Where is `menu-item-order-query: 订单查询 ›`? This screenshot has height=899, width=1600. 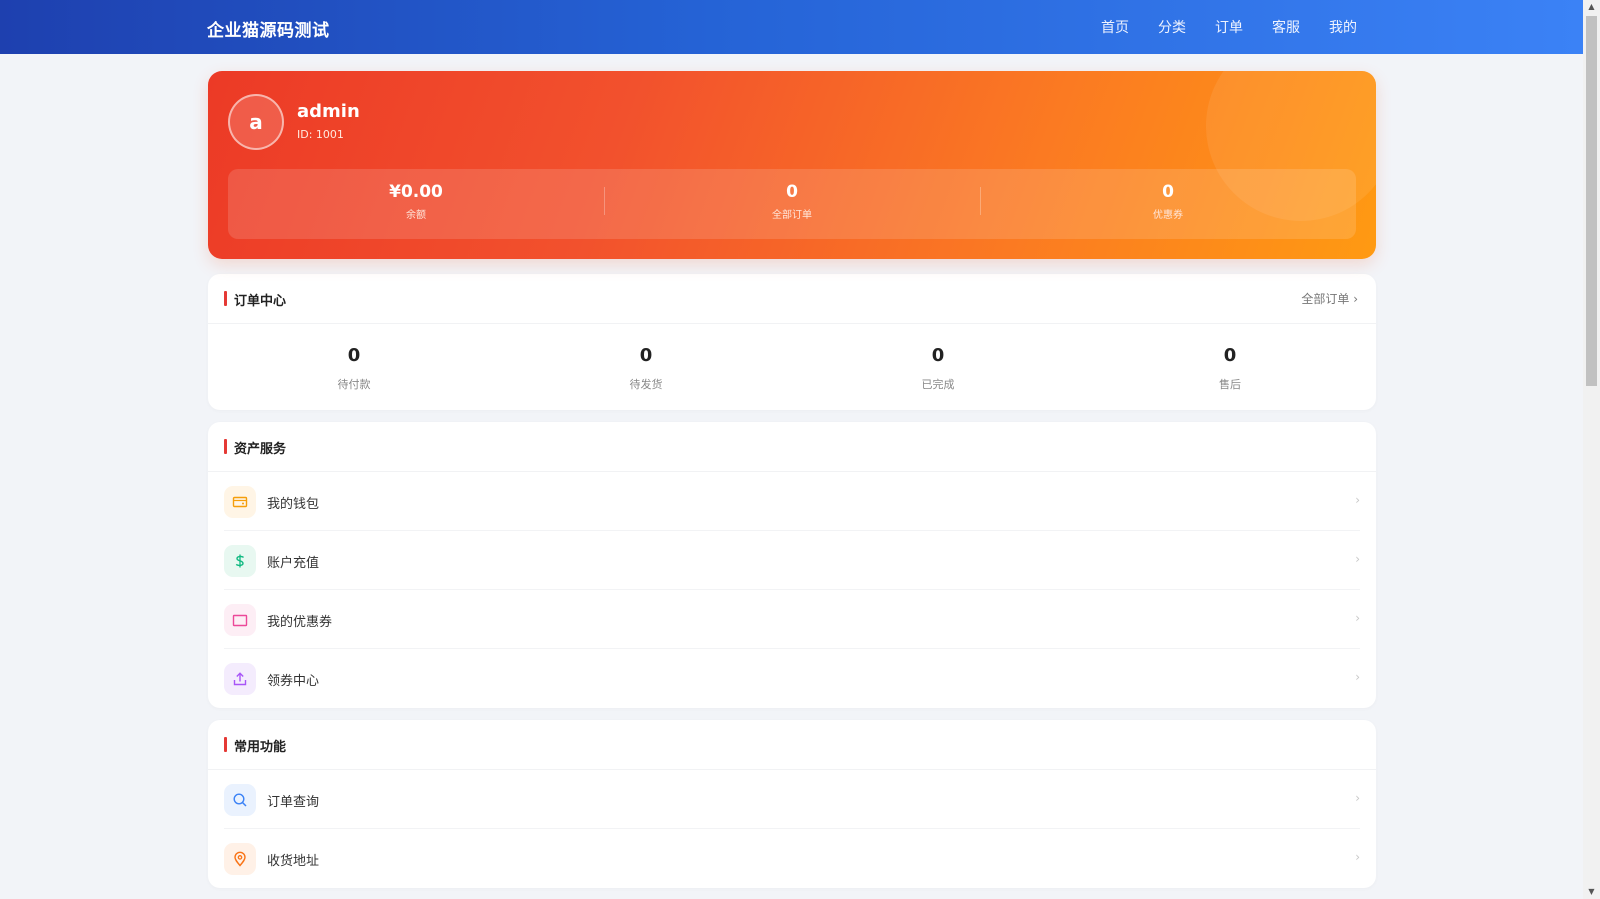 menu-item-order-query: 订单查询 › is located at coordinates (792, 799).